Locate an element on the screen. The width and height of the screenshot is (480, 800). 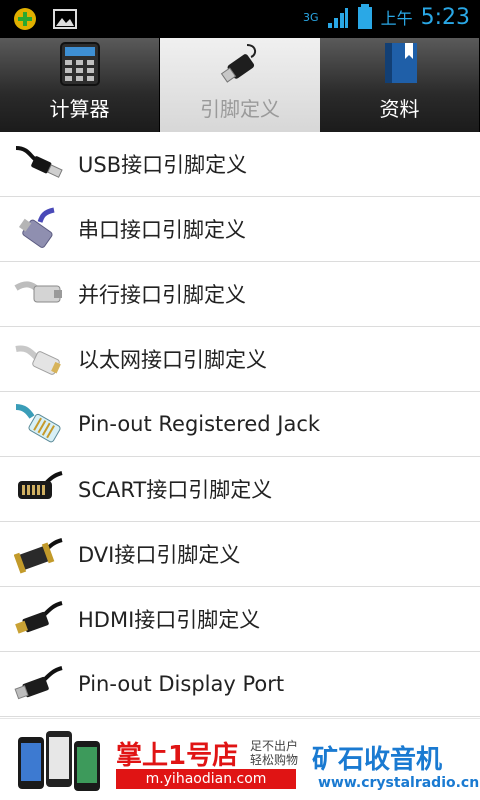
list-item-scart: SCART接口引脚定义 is located at coordinates (240, 489).